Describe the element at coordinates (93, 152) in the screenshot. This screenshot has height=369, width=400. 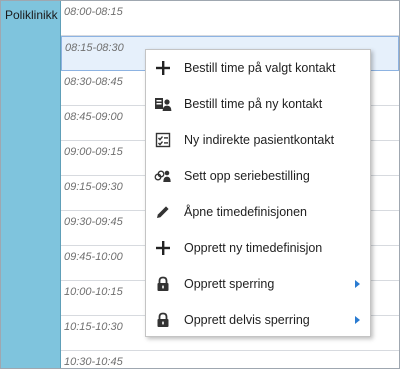
I see `slot-time: 09:00-09:15` at that location.